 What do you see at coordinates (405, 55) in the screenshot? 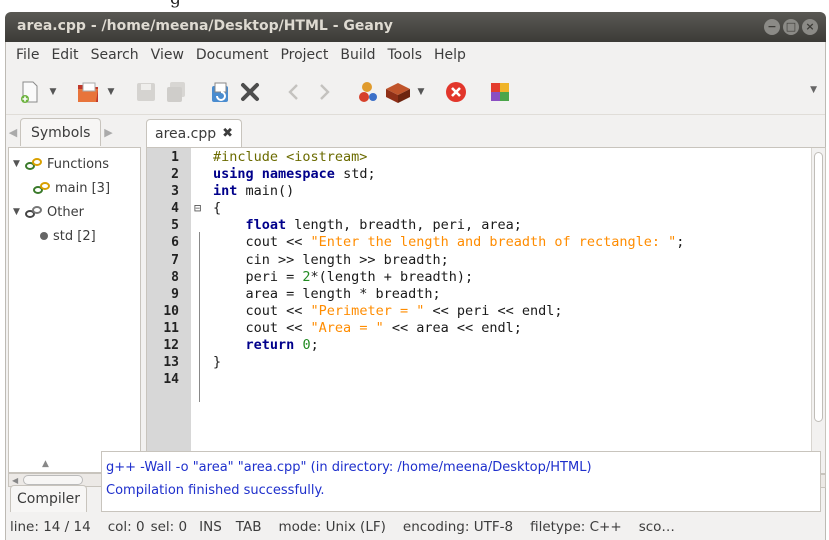
I see `menu-tools: Tools` at bounding box center [405, 55].